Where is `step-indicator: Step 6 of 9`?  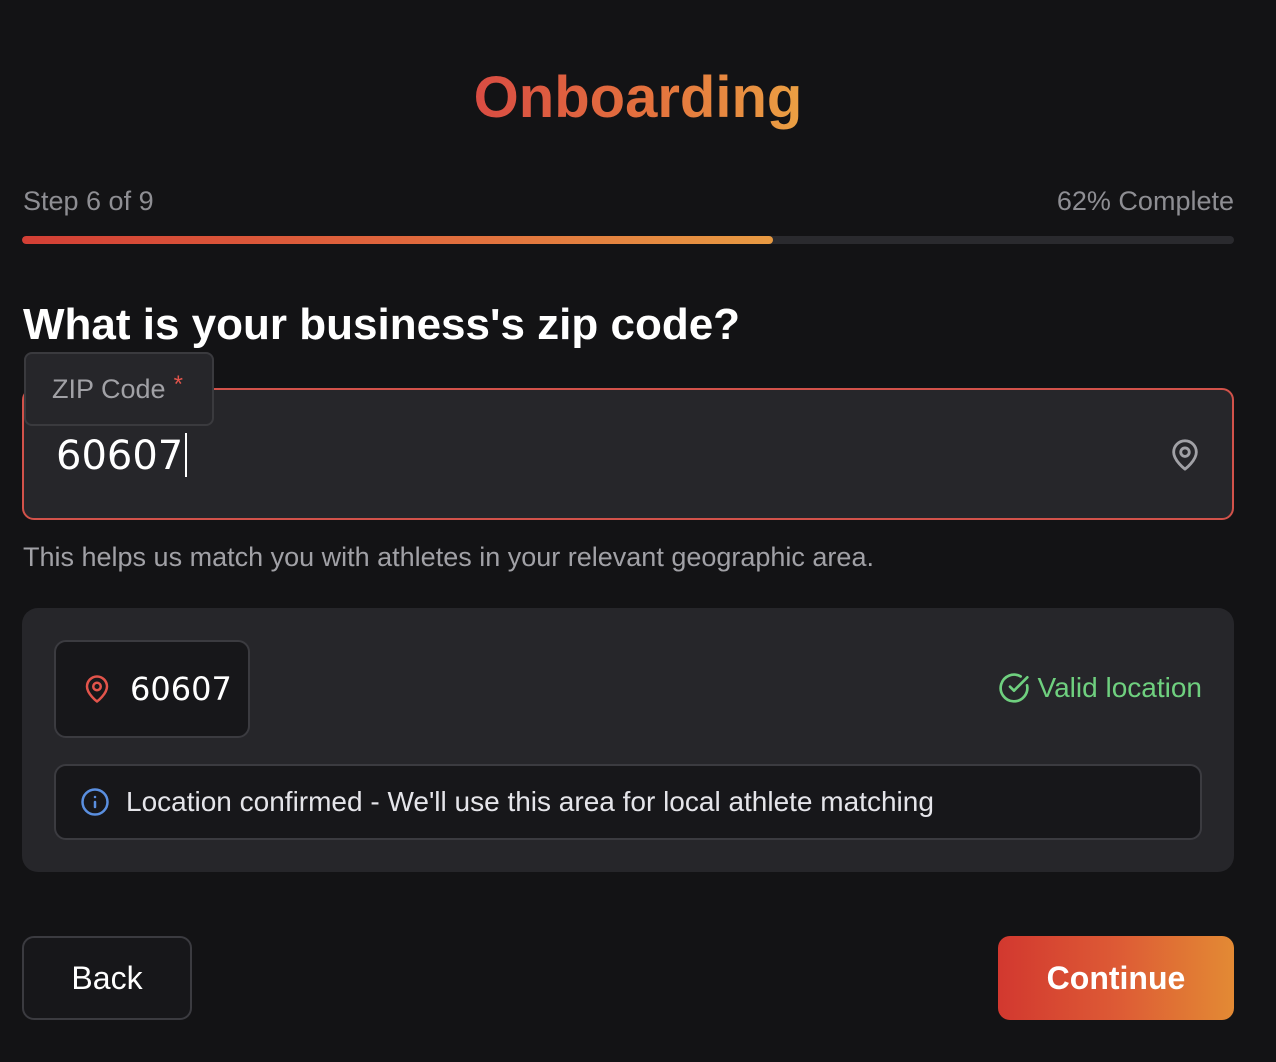 step-indicator: Step 6 of 9 is located at coordinates (88, 201).